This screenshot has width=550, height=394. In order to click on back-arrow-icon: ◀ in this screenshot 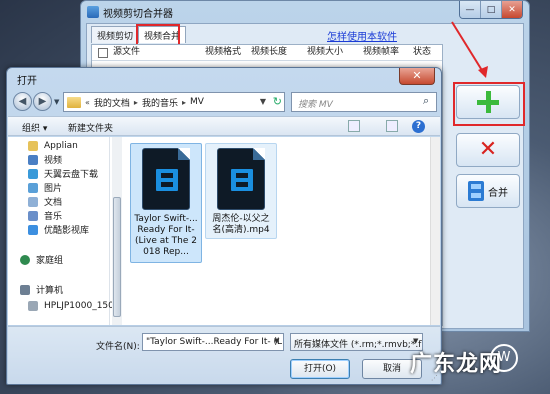, I will do `click(22, 101)`.